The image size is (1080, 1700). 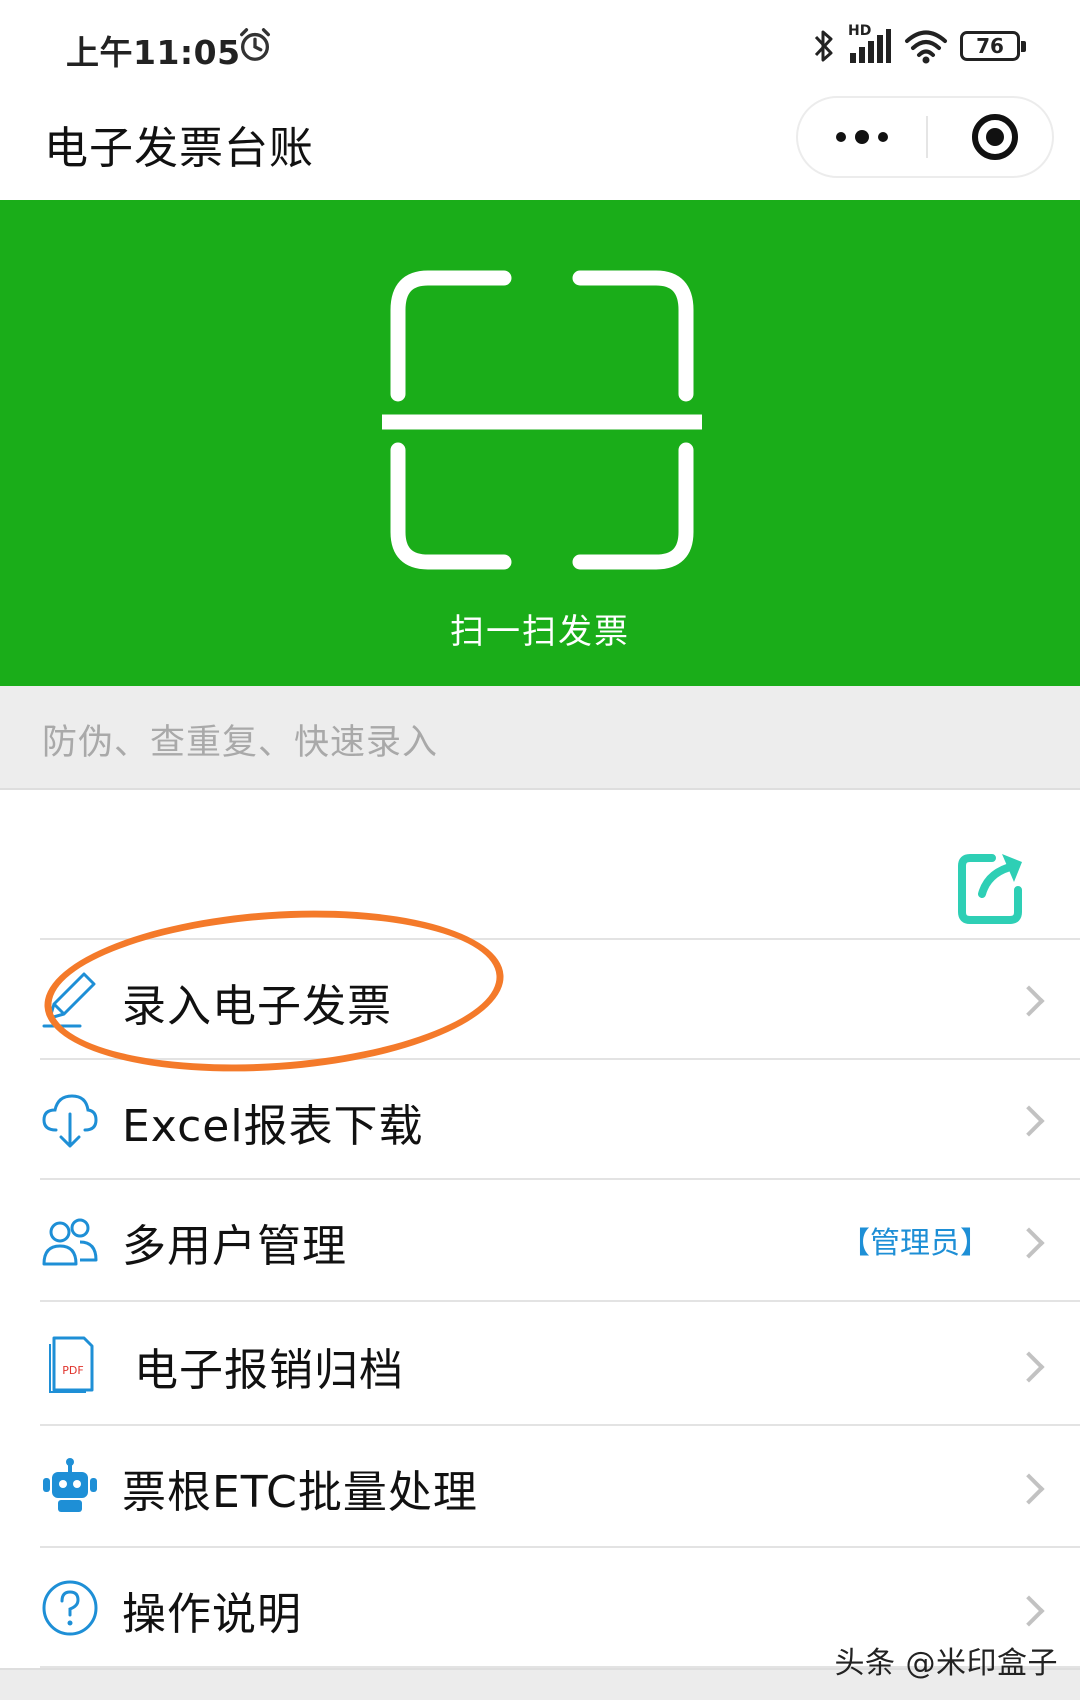 What do you see at coordinates (915, 1243) in the screenshot?
I see `admin-badge: 【管理员】` at bounding box center [915, 1243].